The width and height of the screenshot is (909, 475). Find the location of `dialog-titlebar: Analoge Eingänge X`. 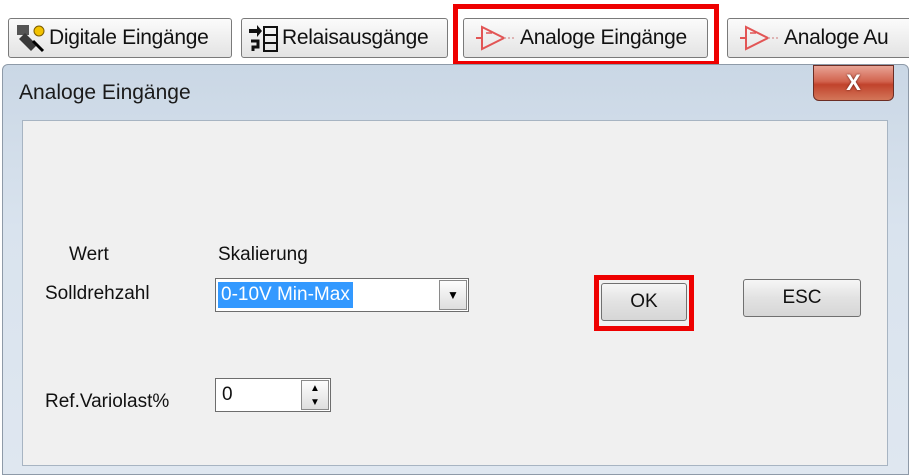

dialog-titlebar: Analoge Eingänge X is located at coordinates (455, 92).